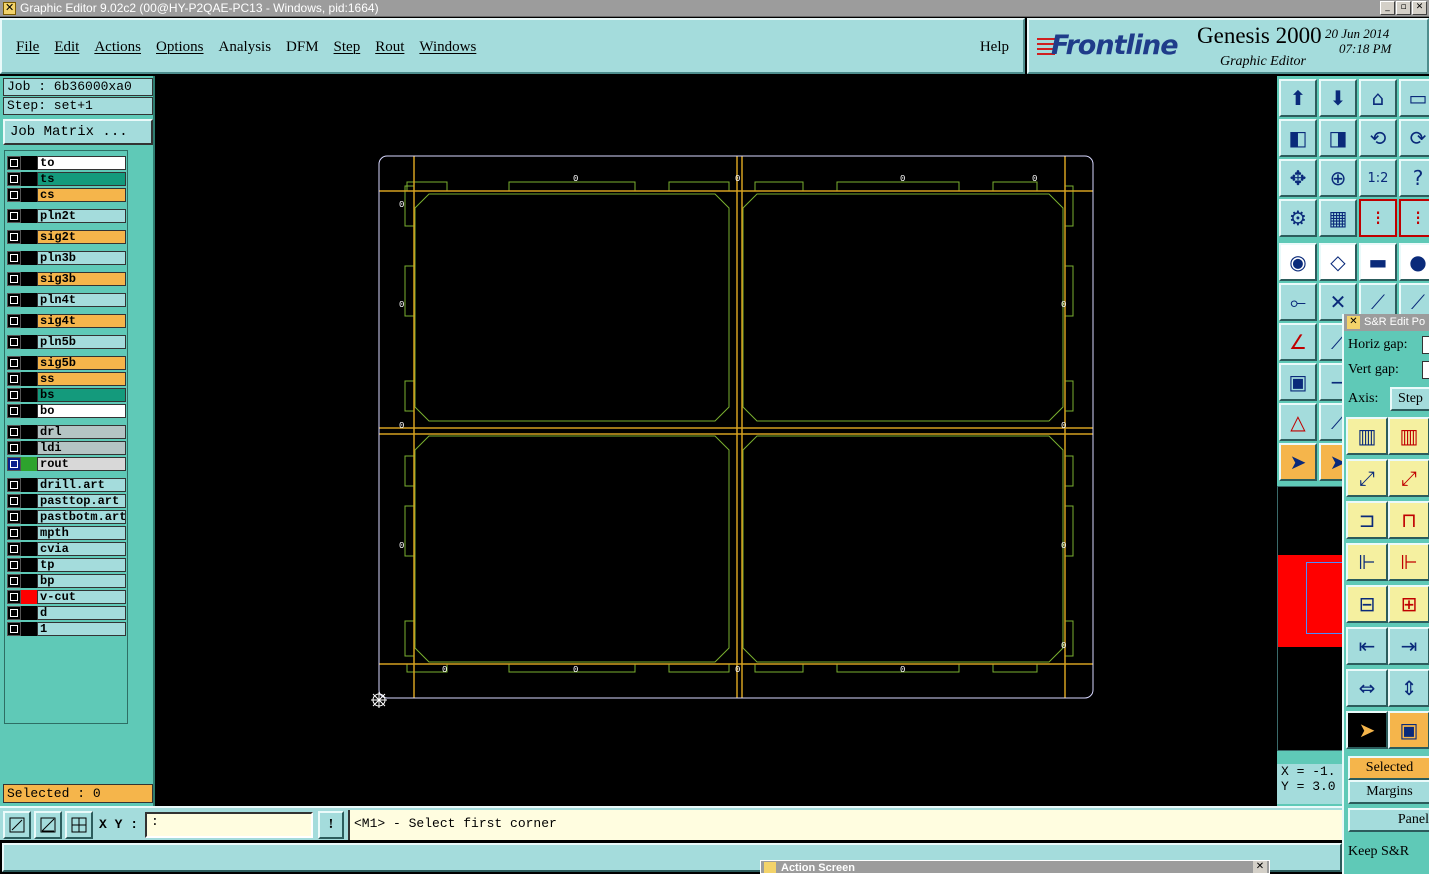 The width and height of the screenshot is (1429, 874). Describe the element at coordinates (1408, 646) in the screenshot. I see `move-right-button: ⇥` at that location.